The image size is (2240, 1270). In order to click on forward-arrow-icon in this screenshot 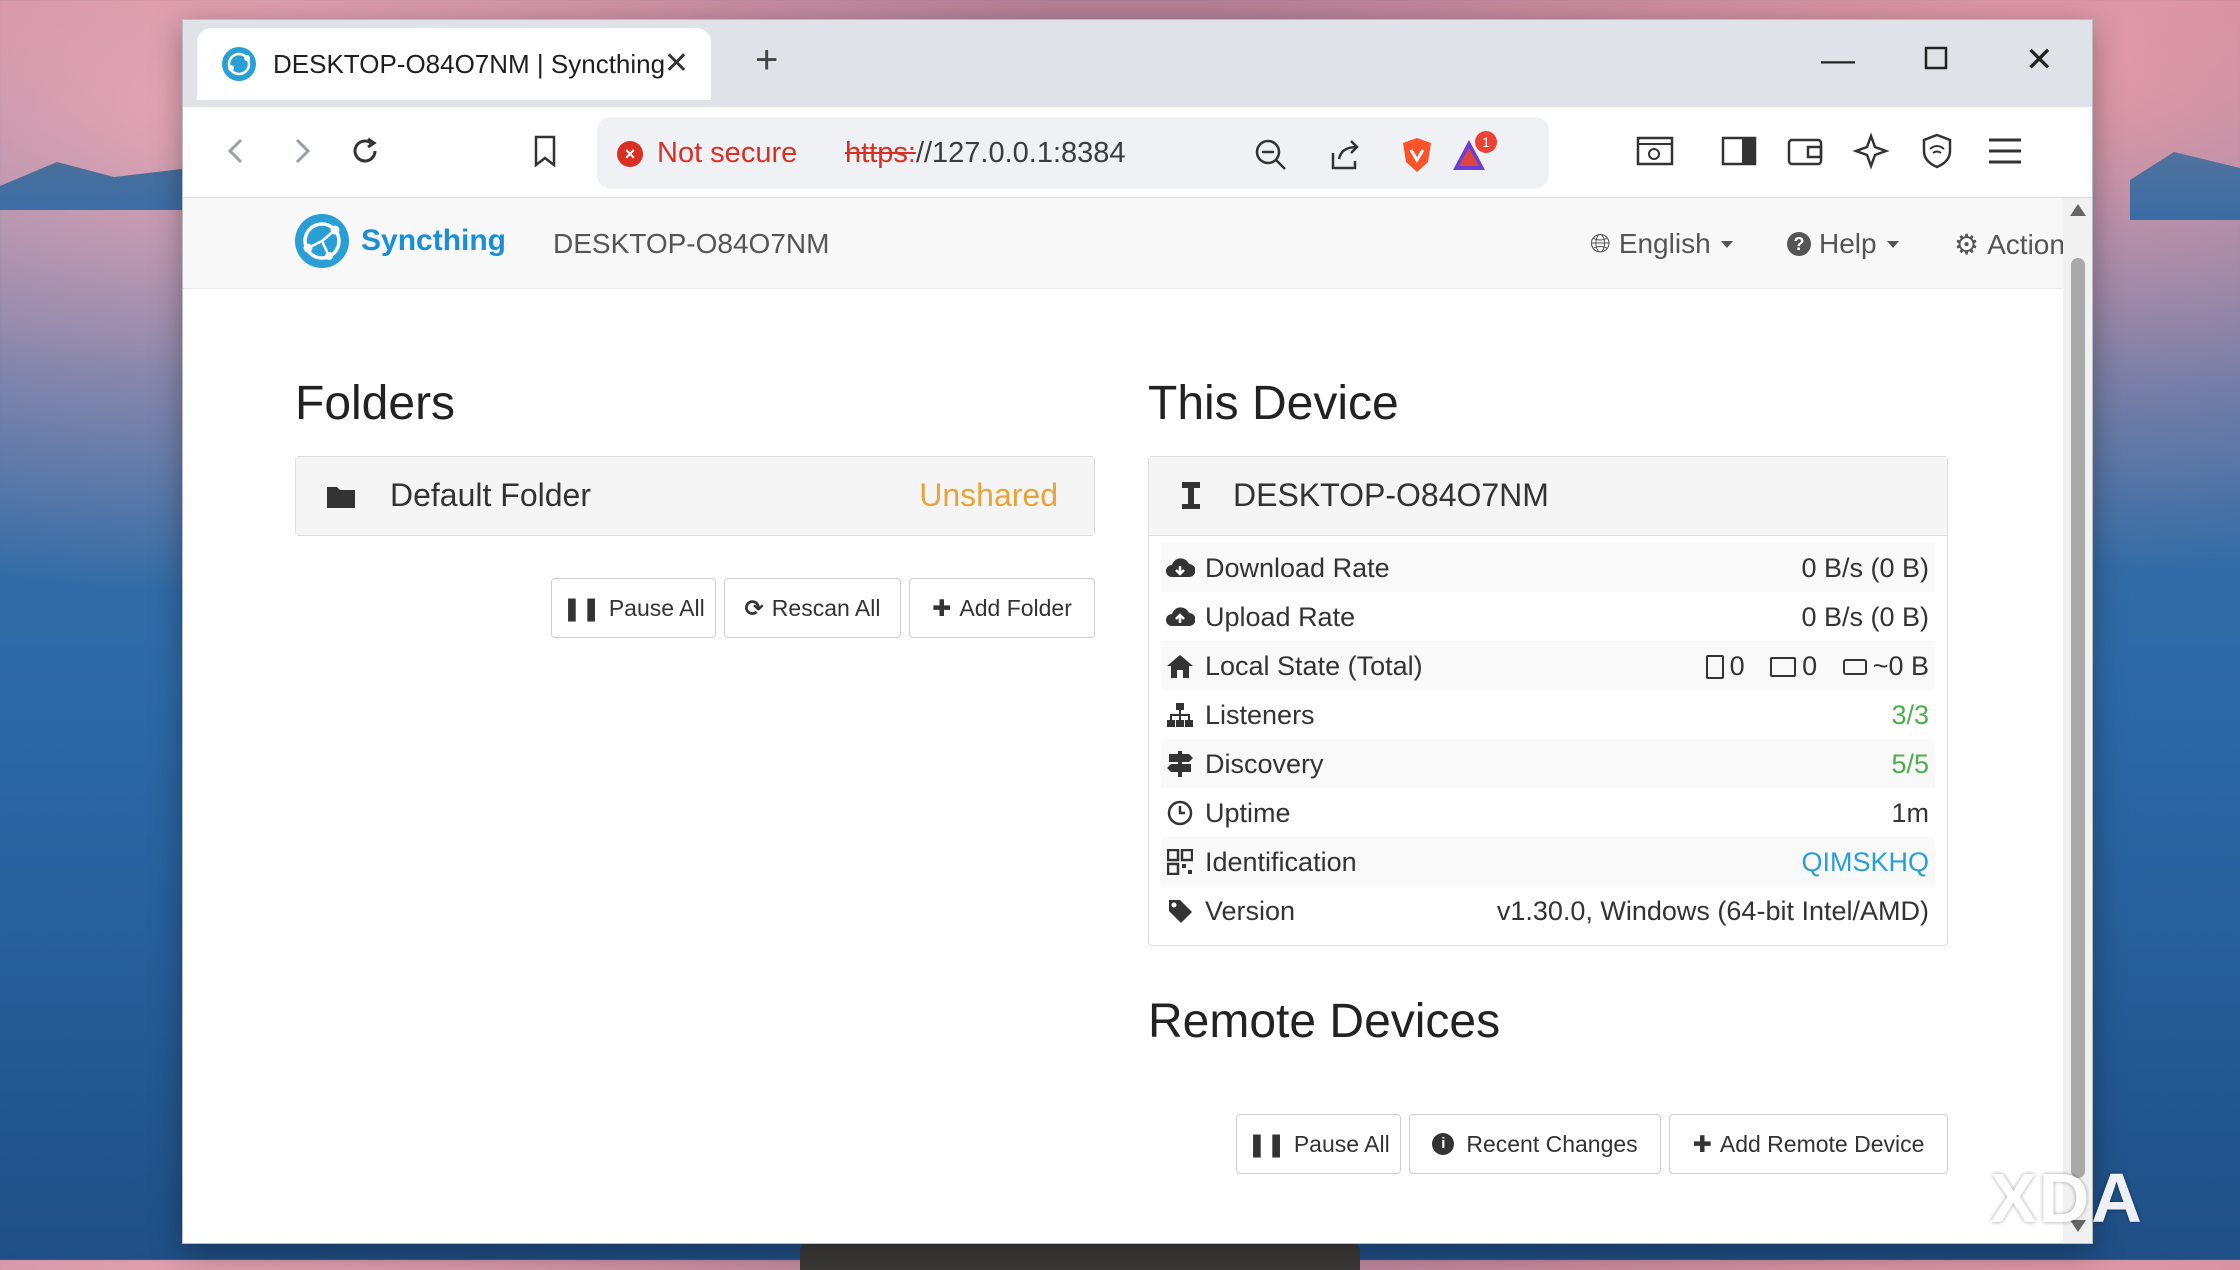, I will do `click(301, 151)`.